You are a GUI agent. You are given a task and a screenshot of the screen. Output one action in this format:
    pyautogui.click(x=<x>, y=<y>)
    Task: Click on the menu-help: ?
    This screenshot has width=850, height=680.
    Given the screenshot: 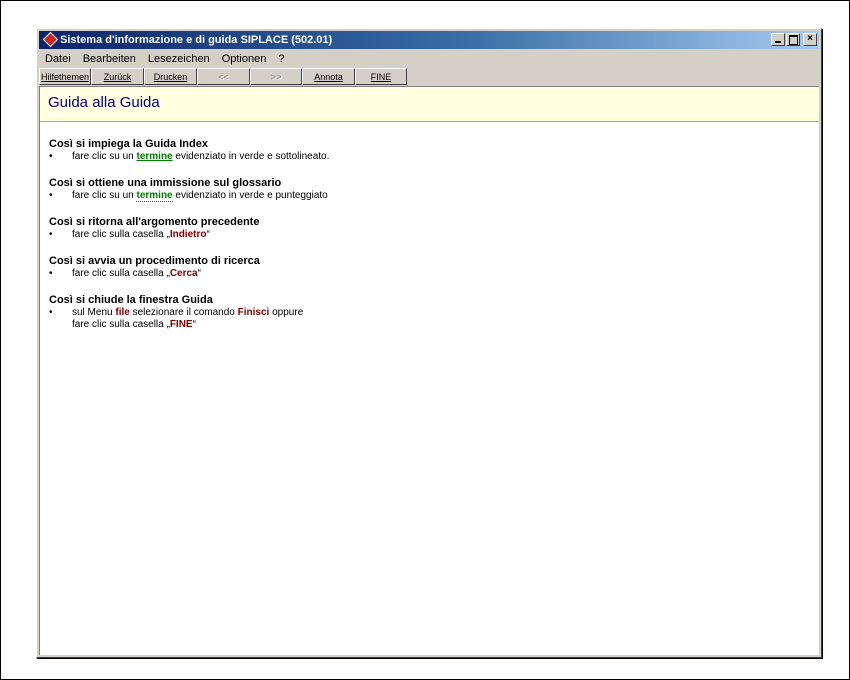 What is the action you would take?
    pyautogui.click(x=281, y=59)
    